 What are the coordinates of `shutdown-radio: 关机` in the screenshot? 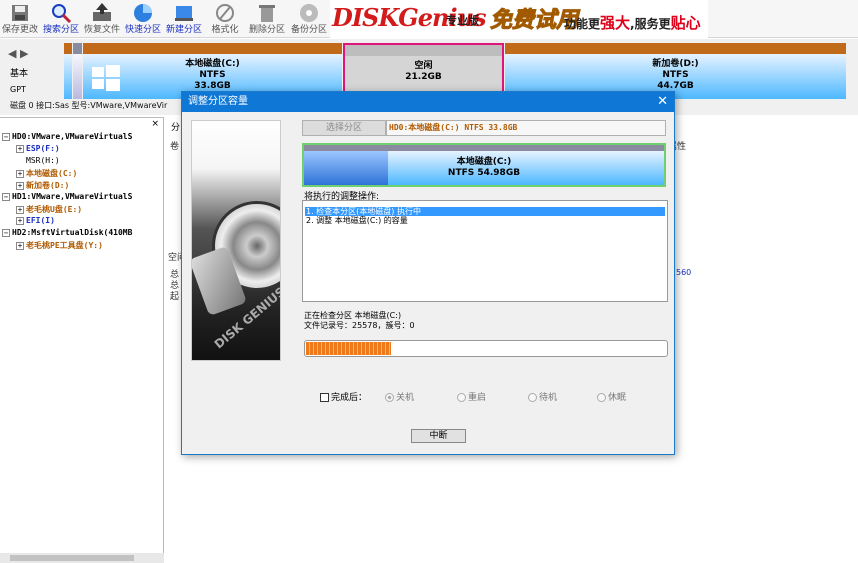 It's located at (399, 396).